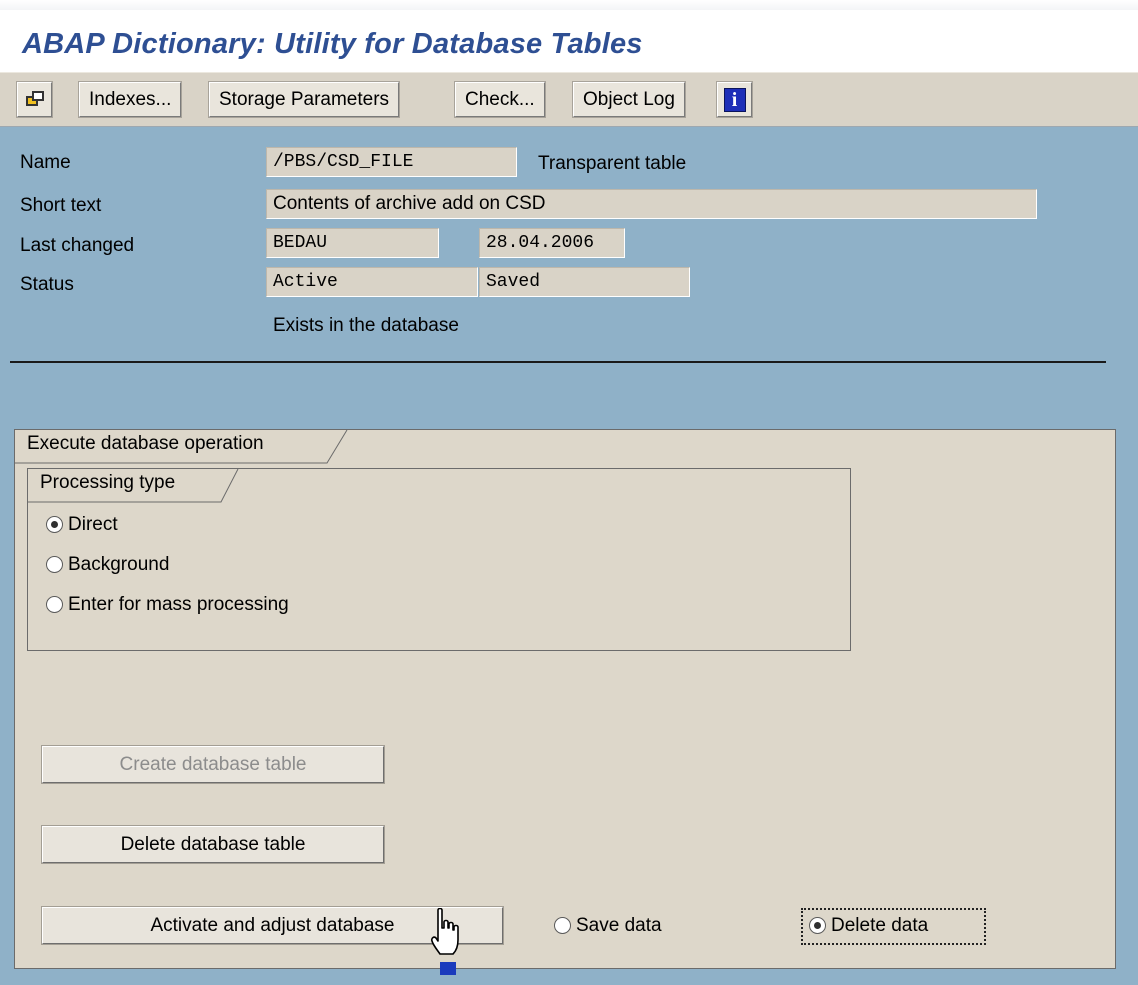  I want to click on radio-mass-processing: Enter for mass processing, so click(167, 605).